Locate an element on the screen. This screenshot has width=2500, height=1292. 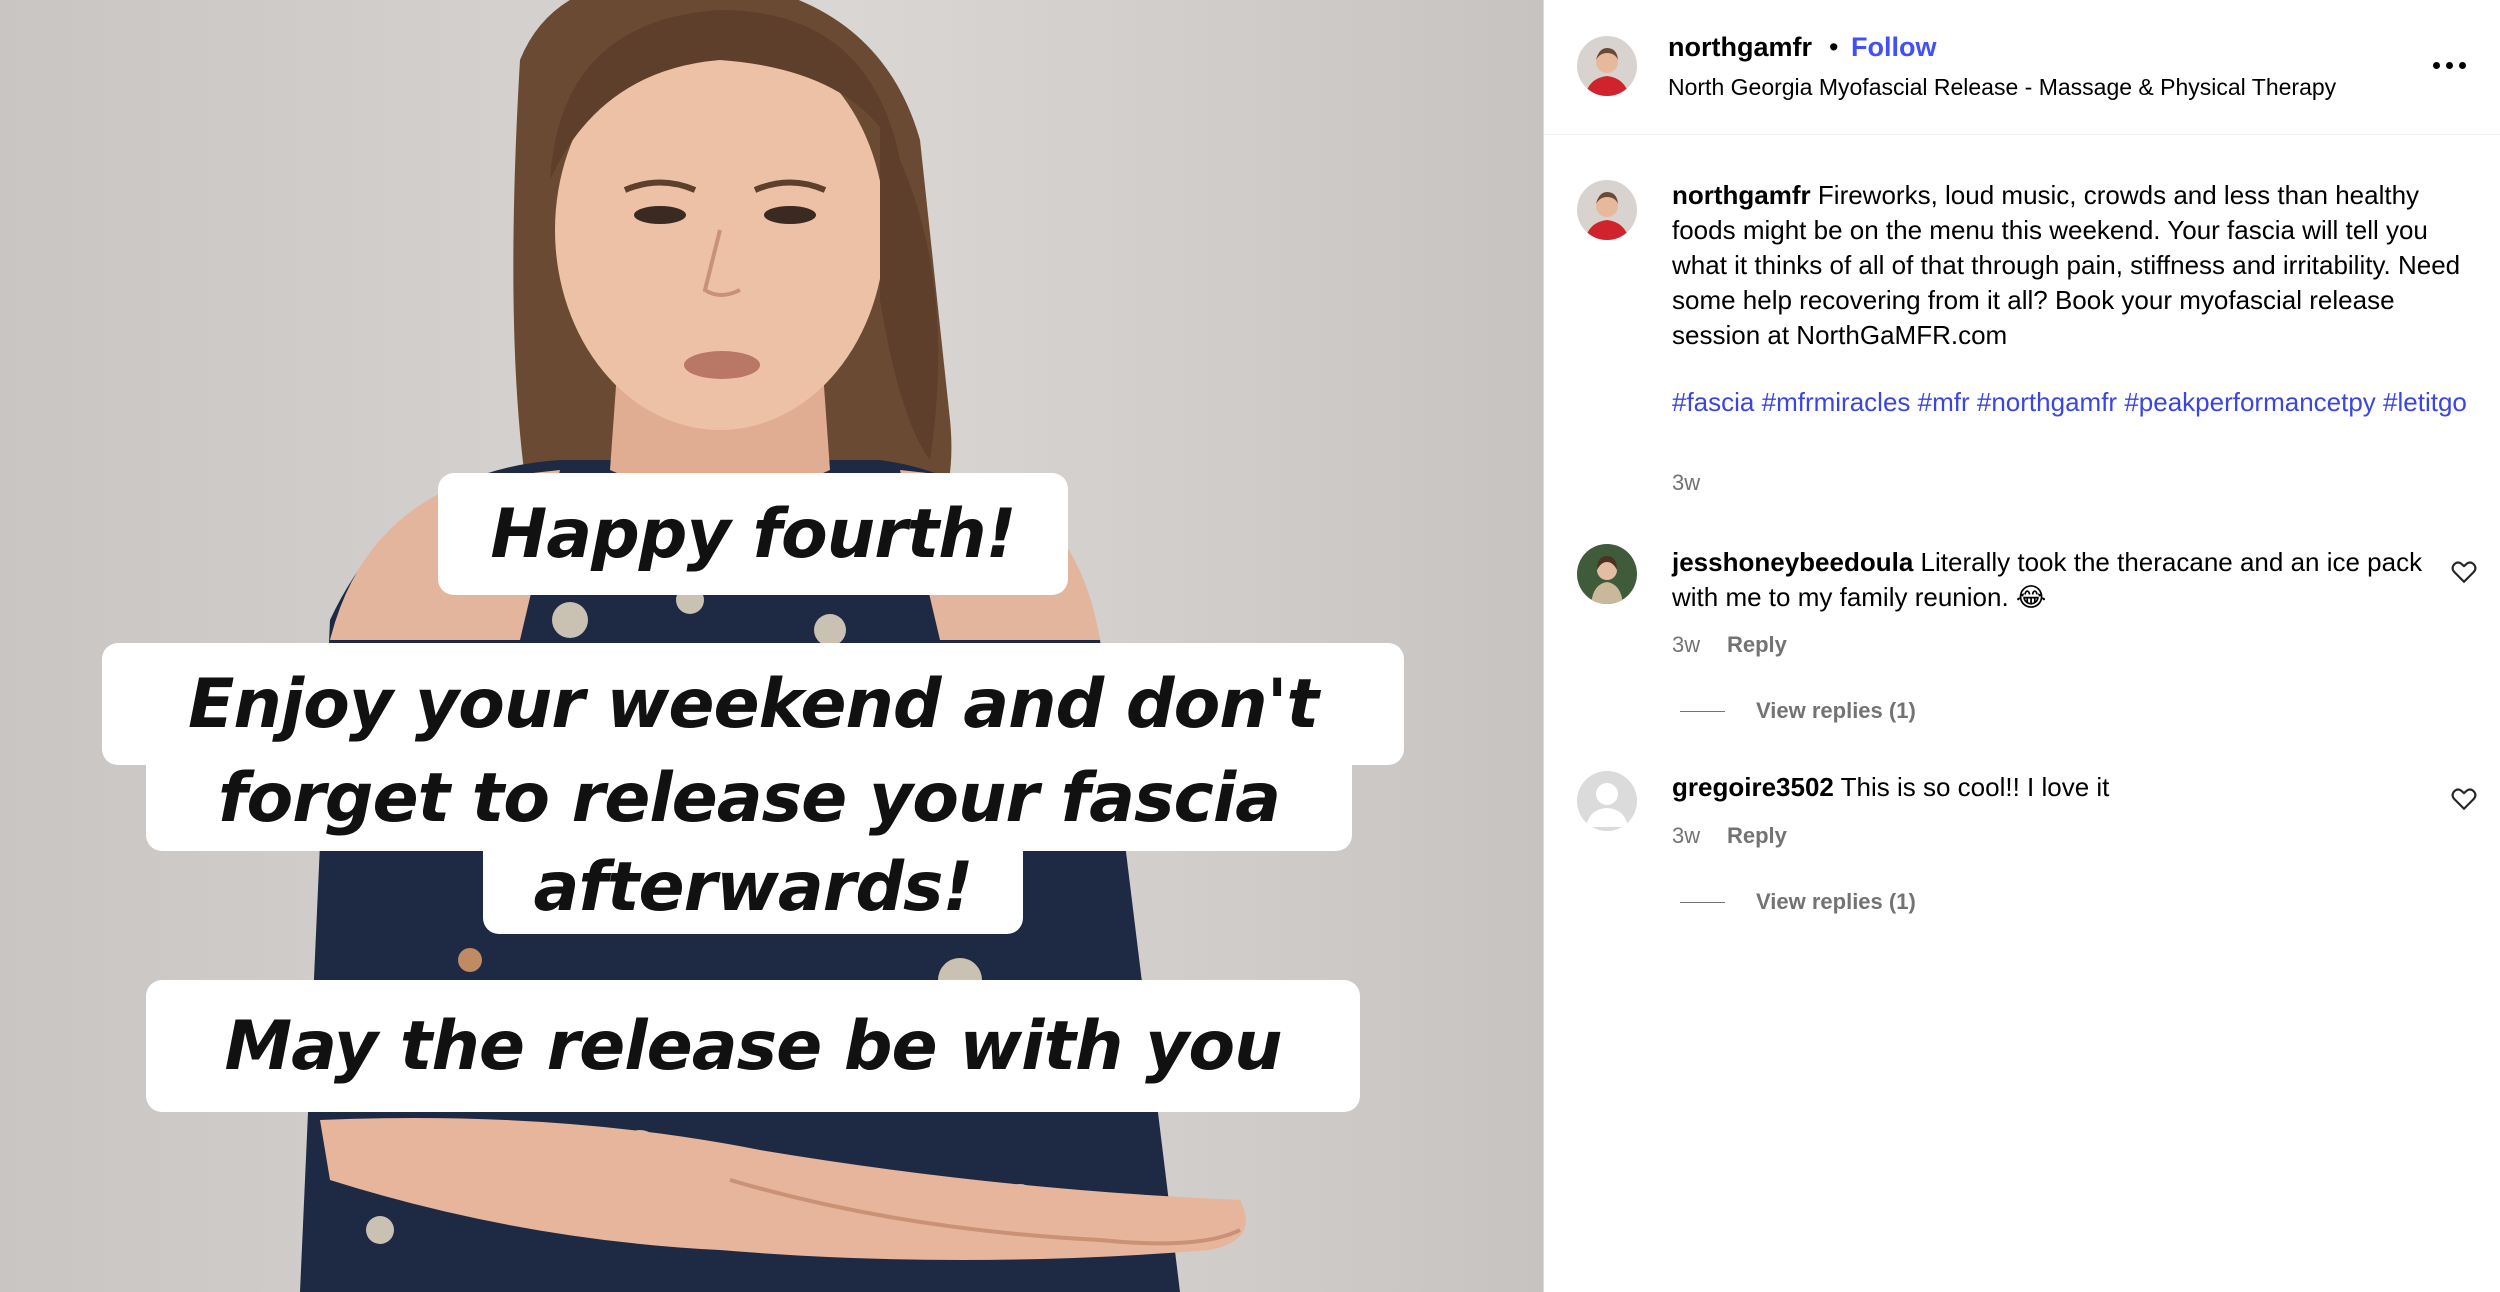
media-caption-box-3: May the release be with you is located at coordinates (753, 1046).